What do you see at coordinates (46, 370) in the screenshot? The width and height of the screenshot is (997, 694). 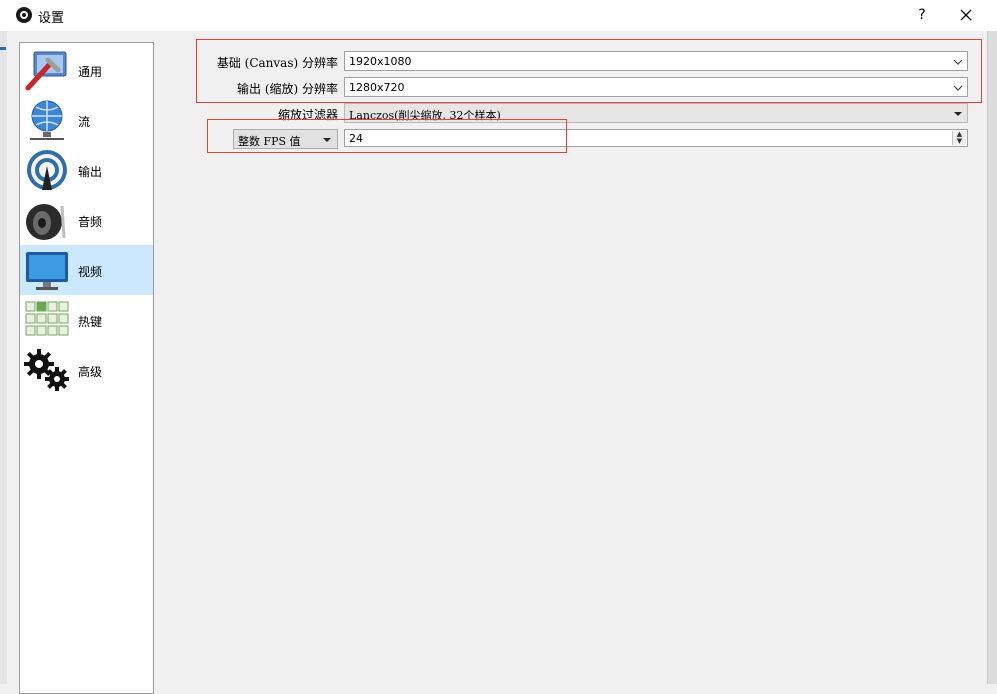 I see `advanced-gears-icon` at bounding box center [46, 370].